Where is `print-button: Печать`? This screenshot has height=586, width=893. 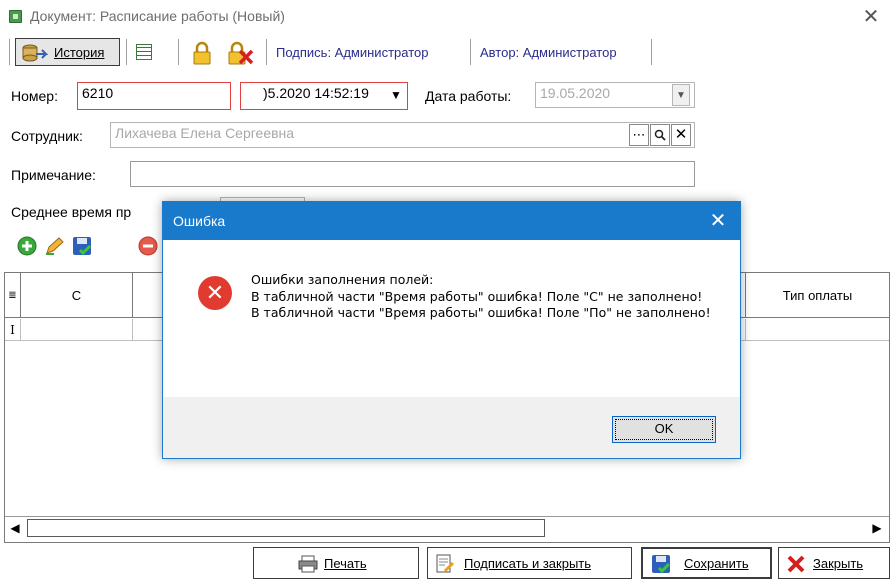 print-button: Печать is located at coordinates (336, 563).